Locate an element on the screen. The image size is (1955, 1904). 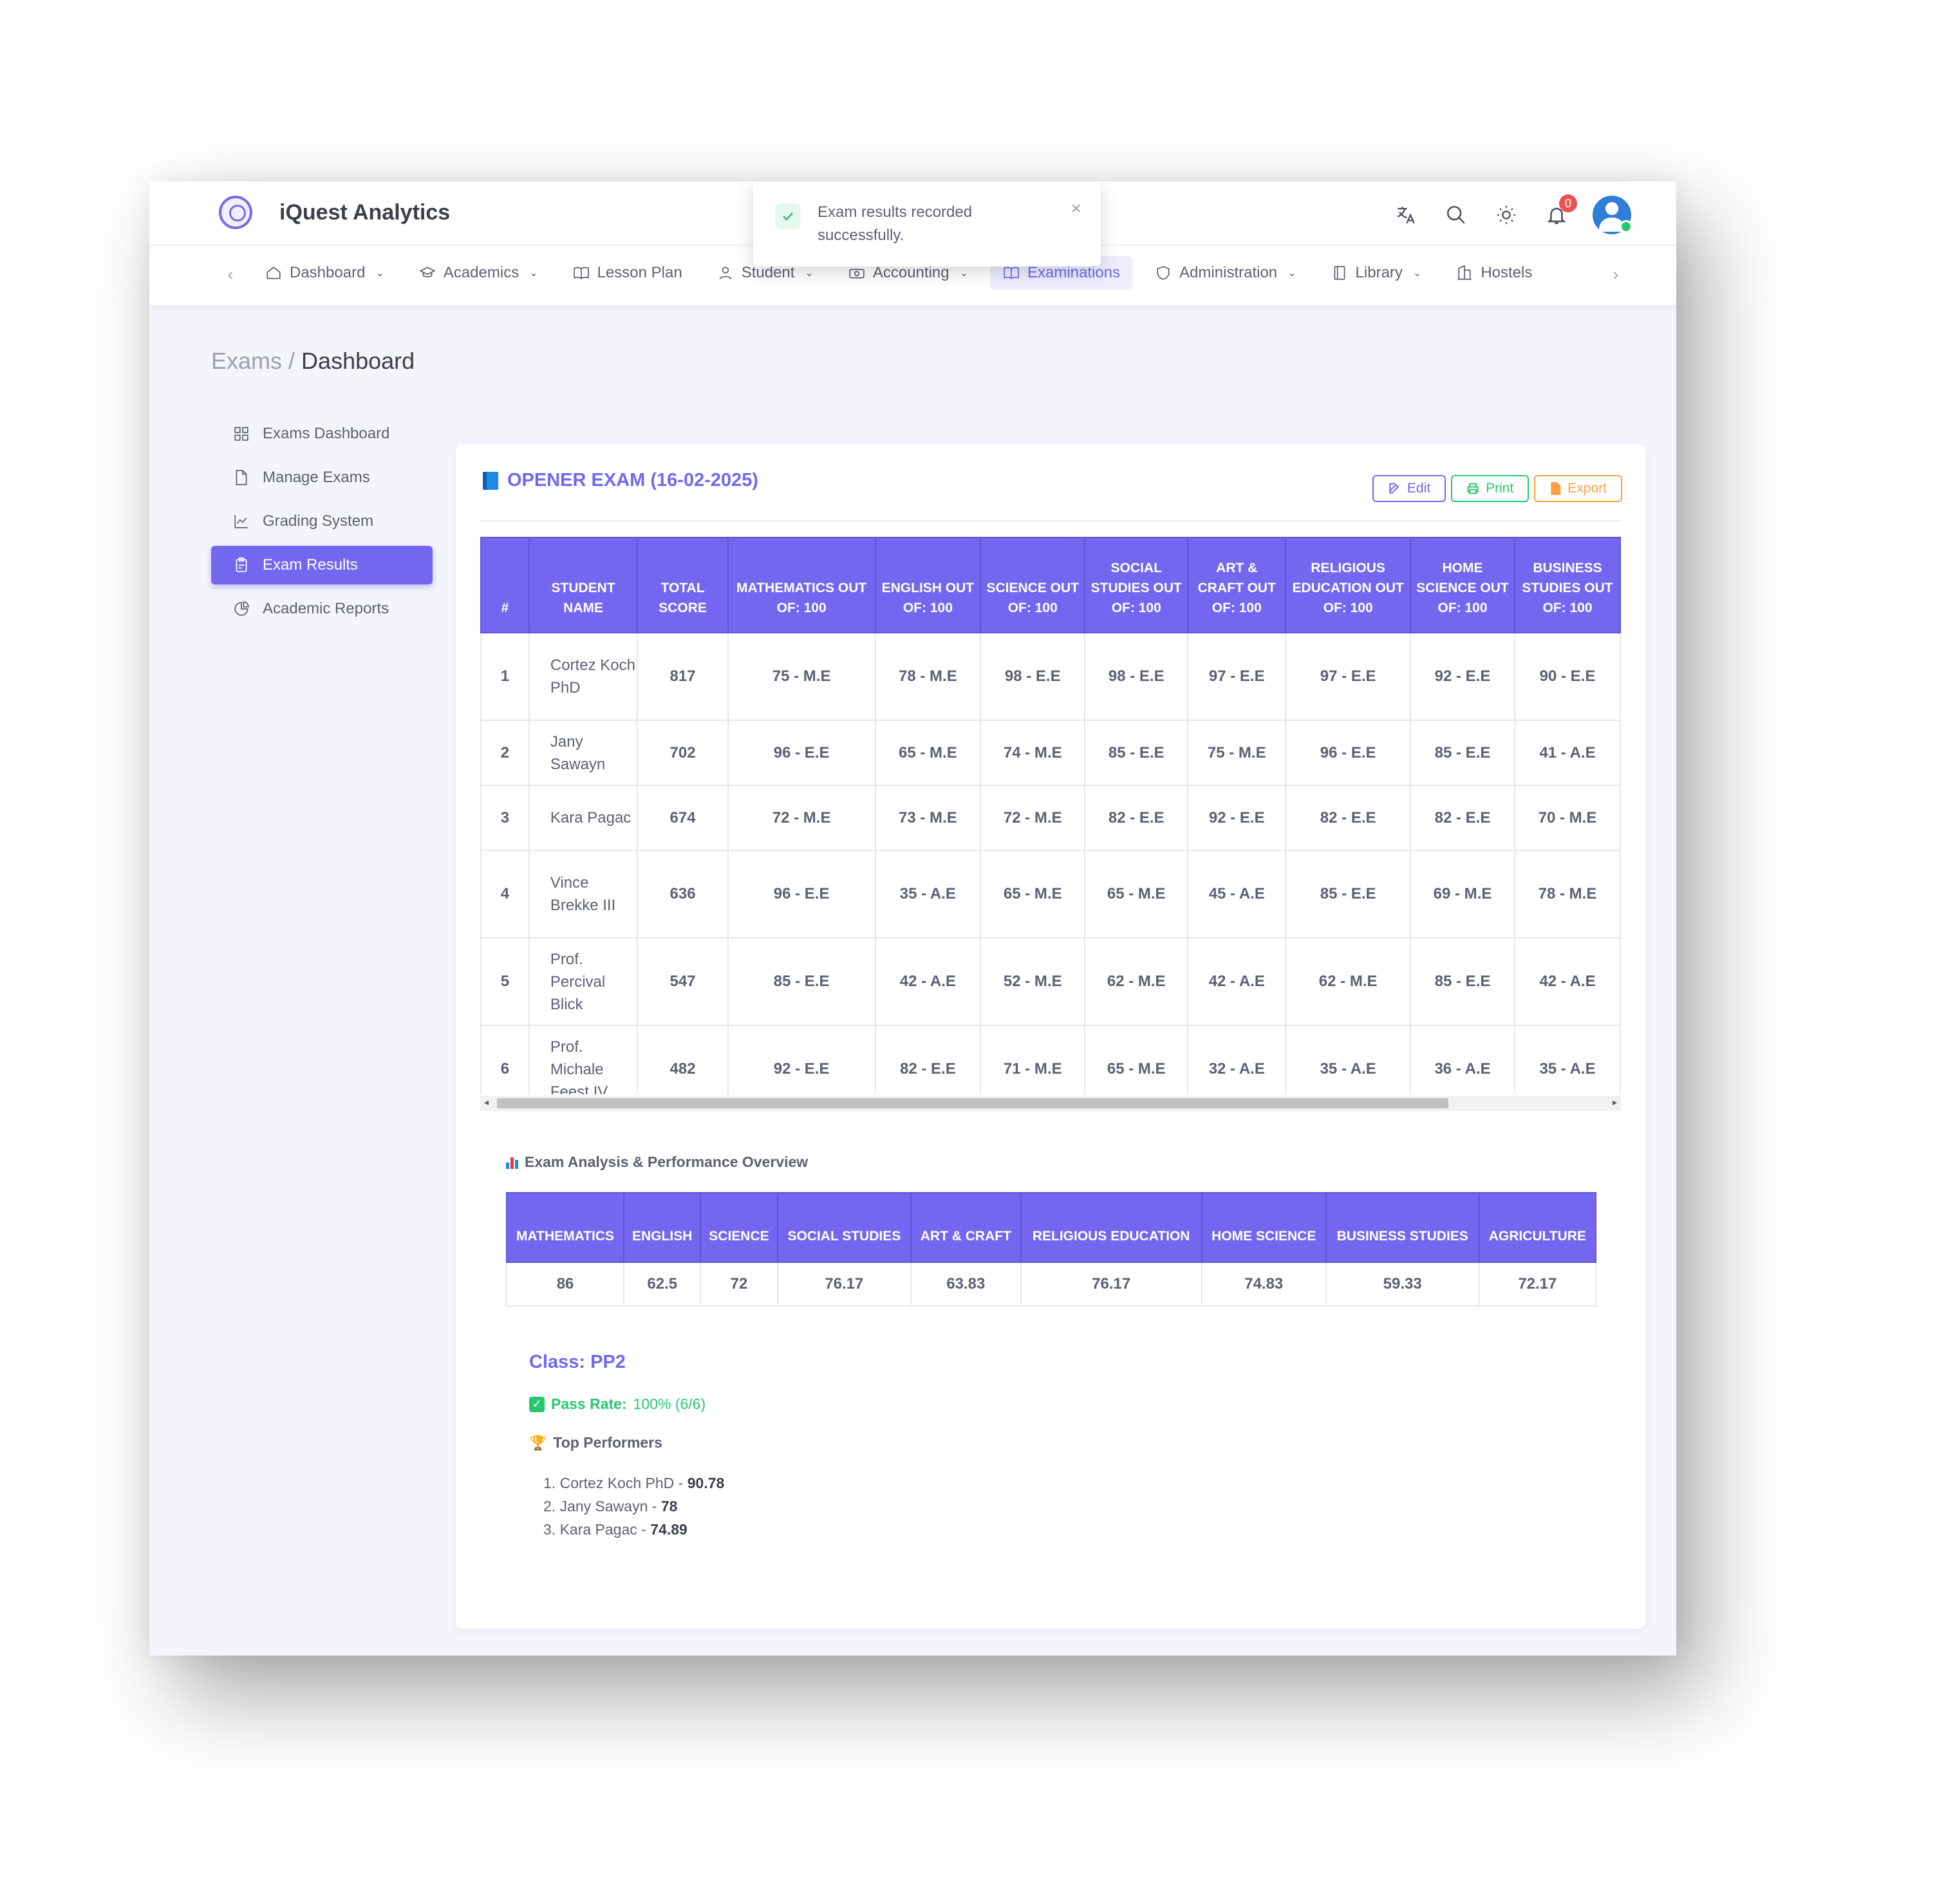
analysis-average: 62.5 is located at coordinates (663, 1284).